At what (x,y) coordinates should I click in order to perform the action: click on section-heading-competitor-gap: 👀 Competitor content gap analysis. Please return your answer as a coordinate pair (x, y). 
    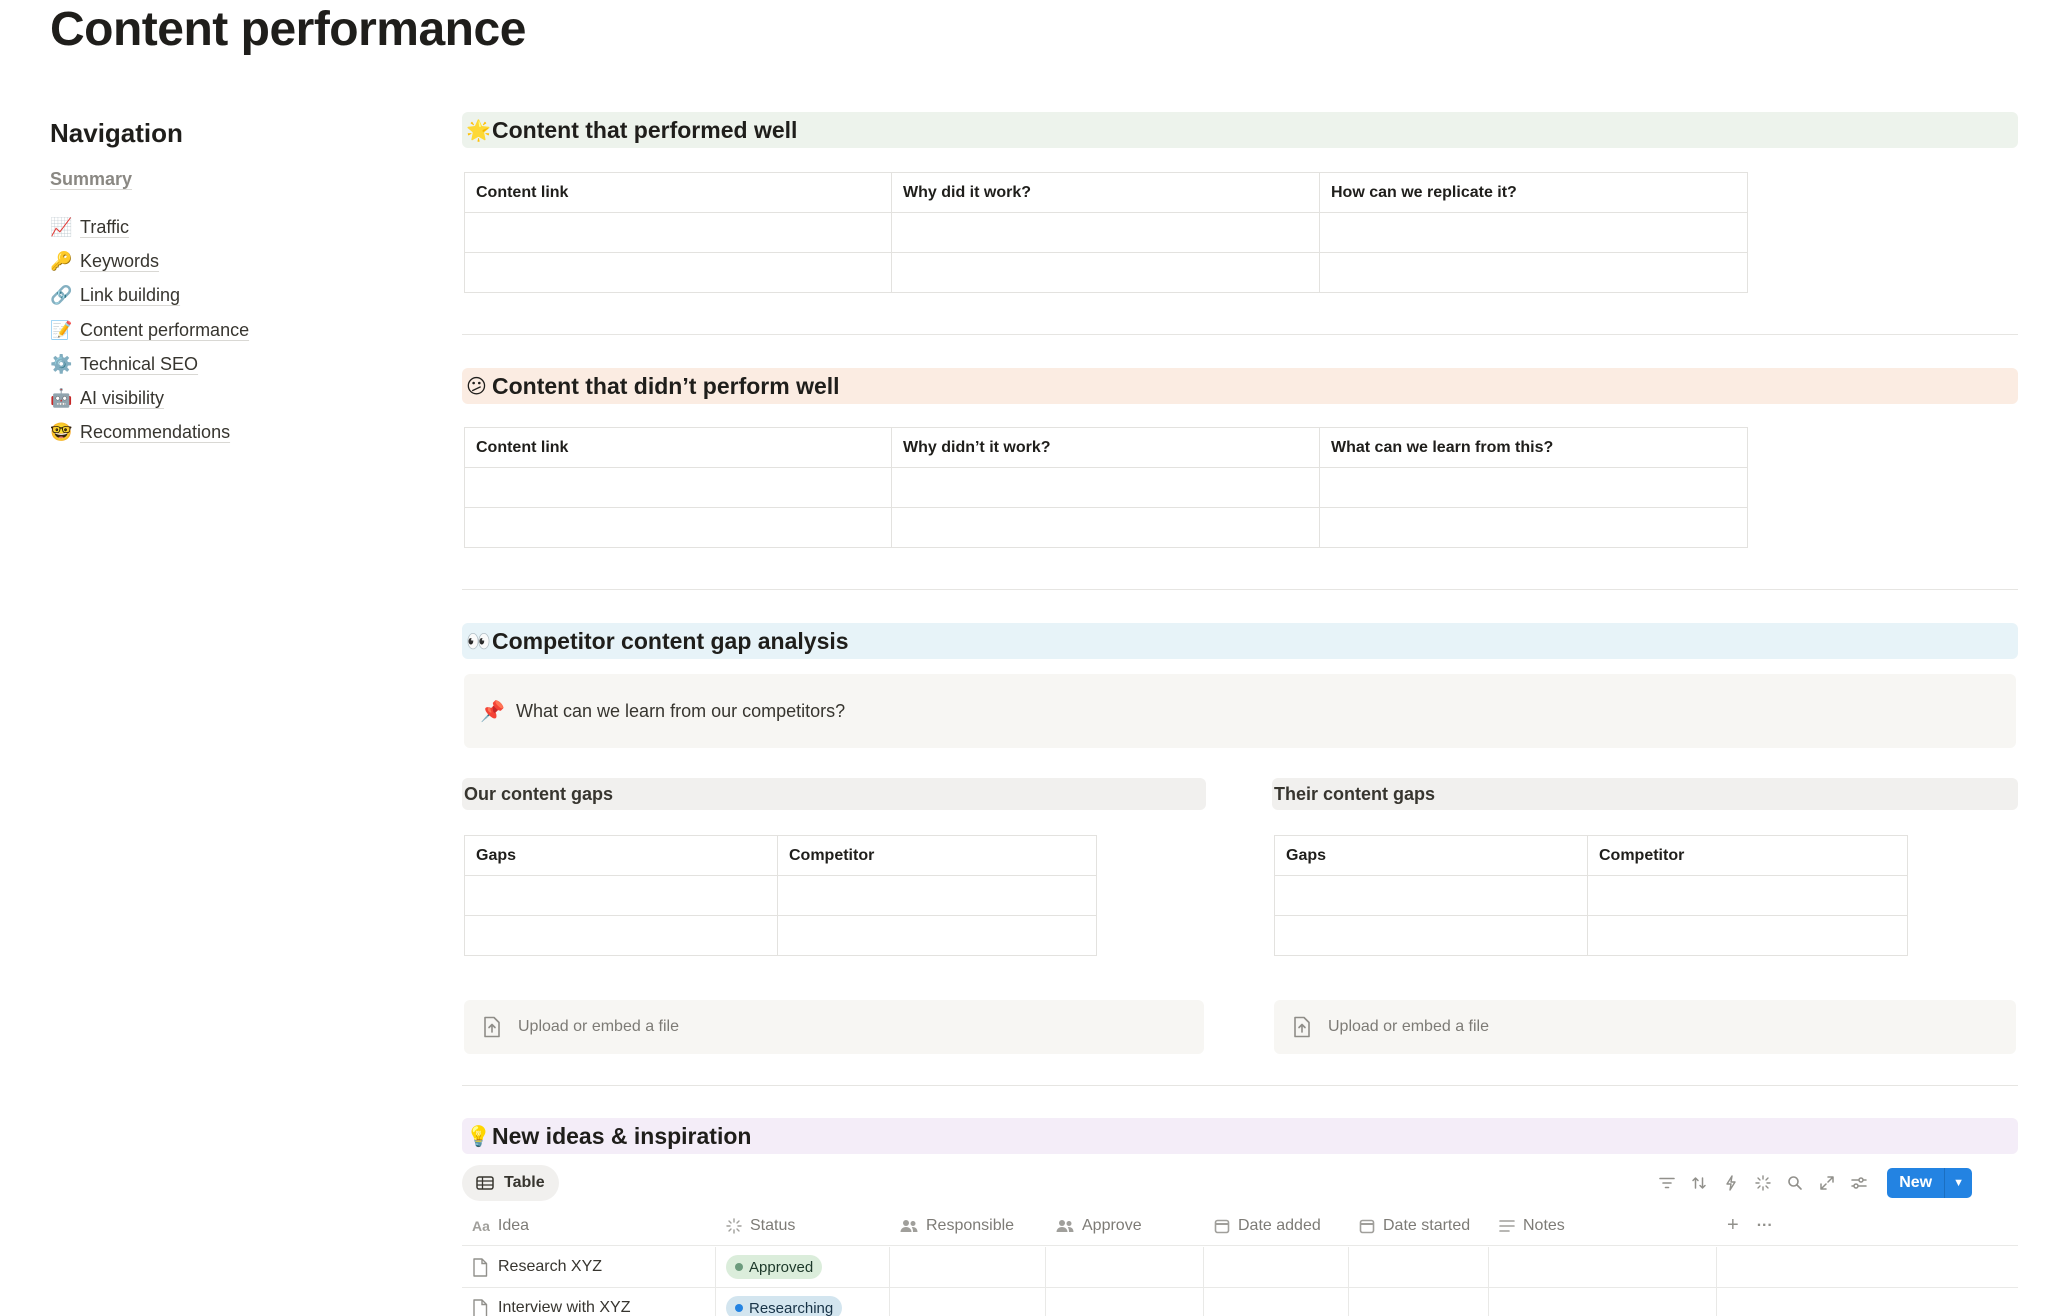
    Looking at the image, I should click on (1240, 641).